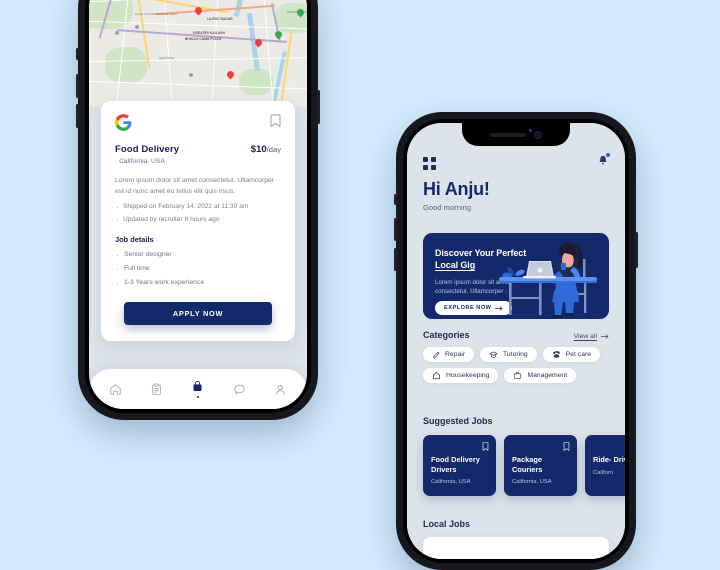  I want to click on bottom-navigation-bar, so click(198, 389).